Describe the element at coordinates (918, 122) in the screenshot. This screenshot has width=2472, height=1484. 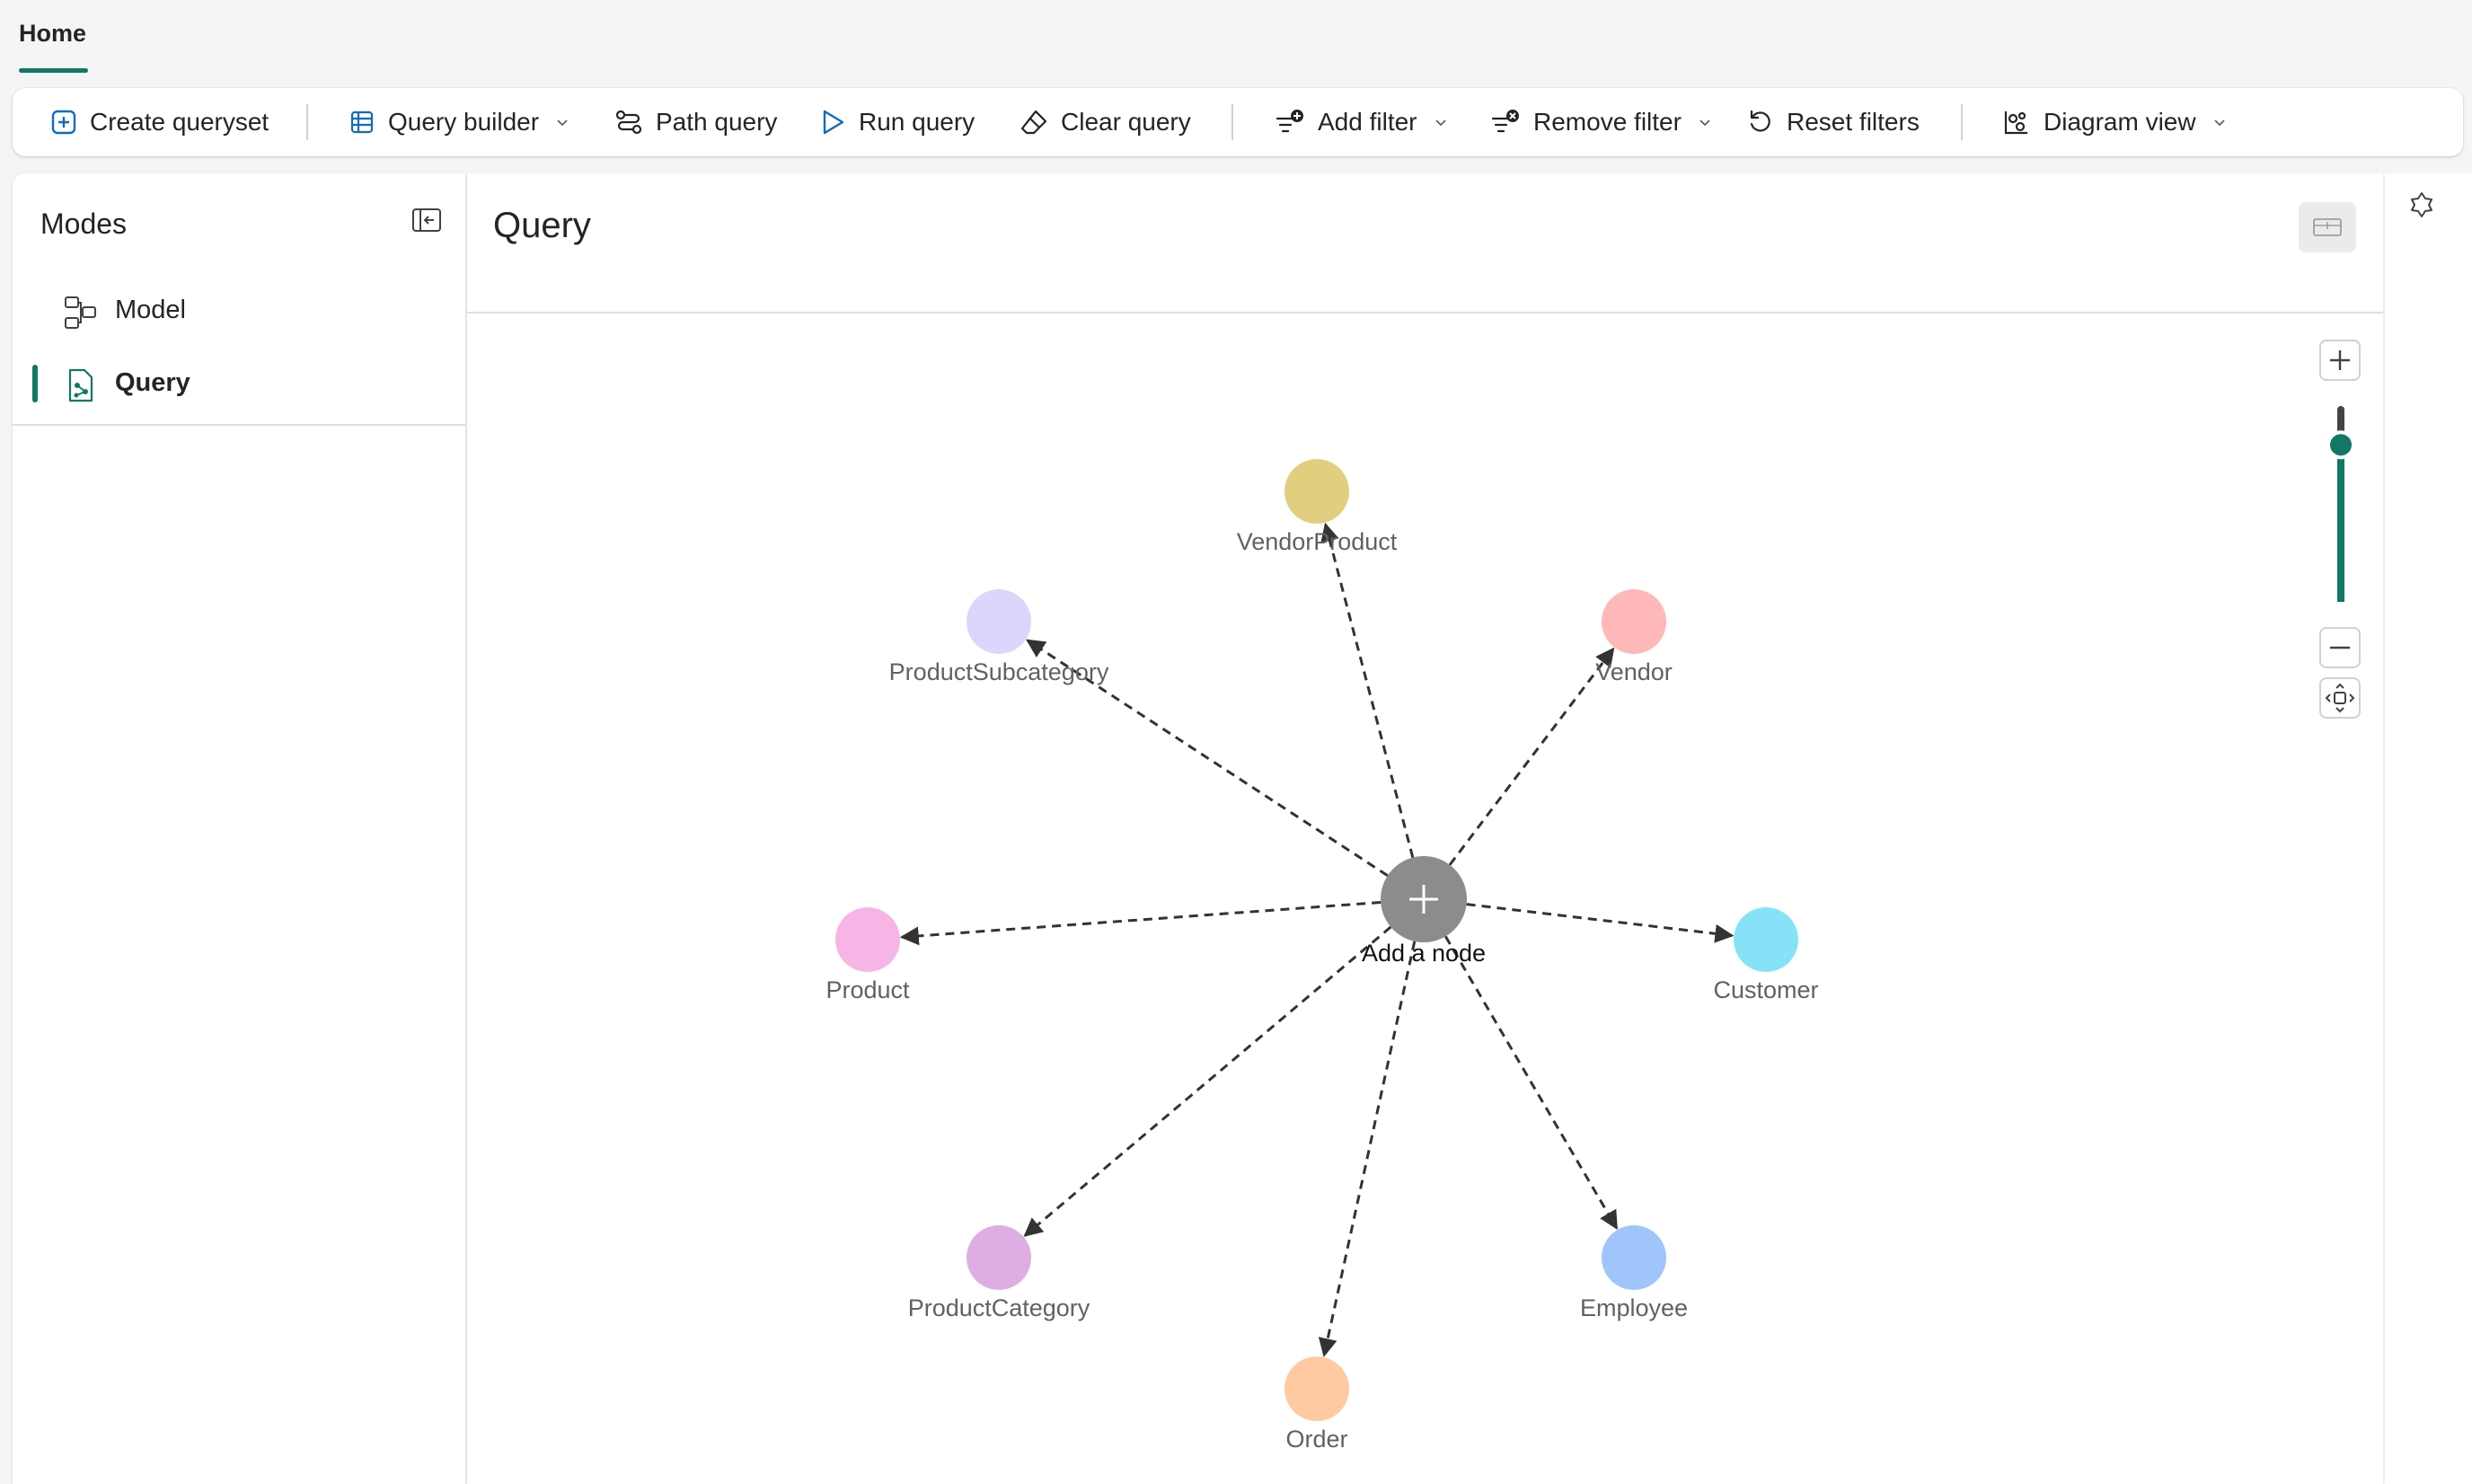
I see `run-query-label: Run query` at that location.